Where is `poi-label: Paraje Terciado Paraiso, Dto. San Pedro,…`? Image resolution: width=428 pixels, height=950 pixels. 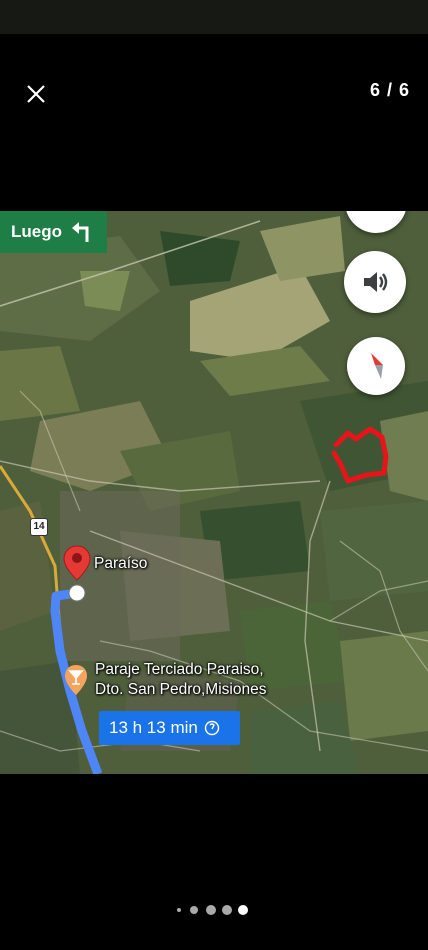
poi-label: Paraje Terciado Paraiso, Dto. San Pedro,… is located at coordinates (180, 680).